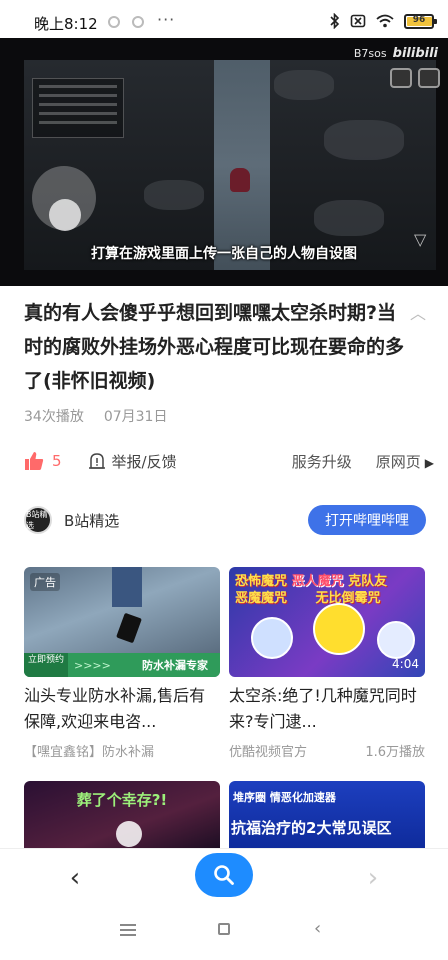 The height and width of the screenshot is (960, 448). What do you see at coordinates (327, 590) in the screenshot?
I see `thumbnail-banner: 恐怖魔咒 恶人魔咒 克队友 恶魔魔咒 无比倒霉咒` at bounding box center [327, 590].